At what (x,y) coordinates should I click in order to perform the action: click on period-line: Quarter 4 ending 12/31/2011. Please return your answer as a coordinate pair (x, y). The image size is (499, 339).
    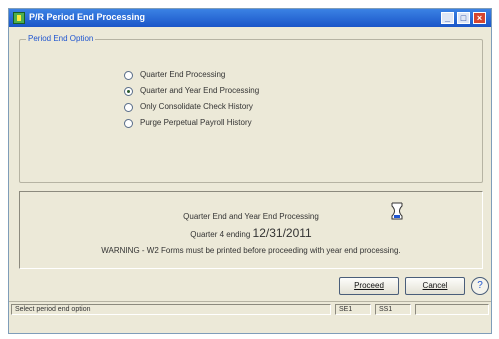
    Looking at the image, I should click on (251, 233).